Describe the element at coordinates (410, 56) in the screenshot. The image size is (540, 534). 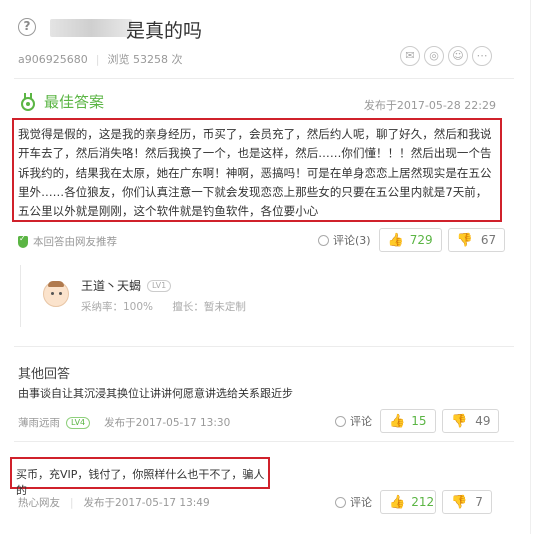
I see `wechat-icon: ✉` at that location.